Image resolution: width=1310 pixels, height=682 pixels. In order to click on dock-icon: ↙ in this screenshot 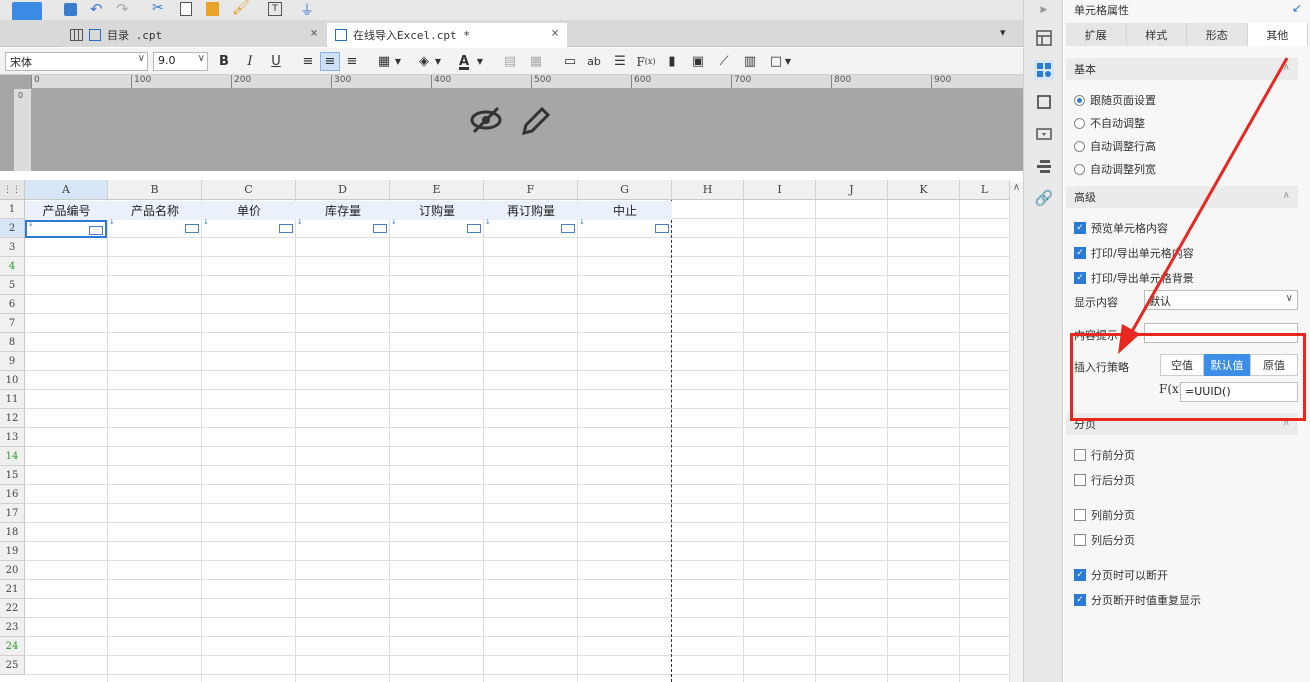, I will do `click(1297, 8)`.